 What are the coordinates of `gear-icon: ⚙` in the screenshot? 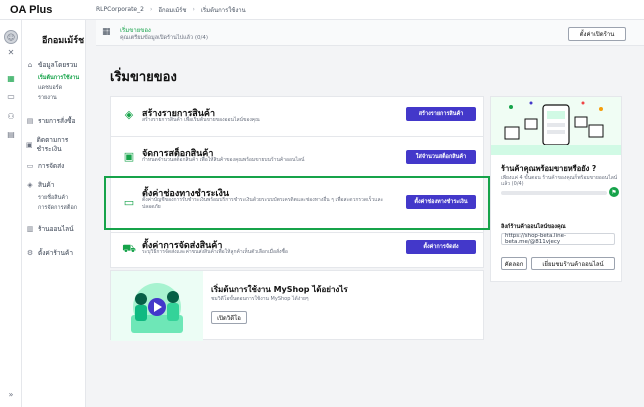 It's located at (30, 253).